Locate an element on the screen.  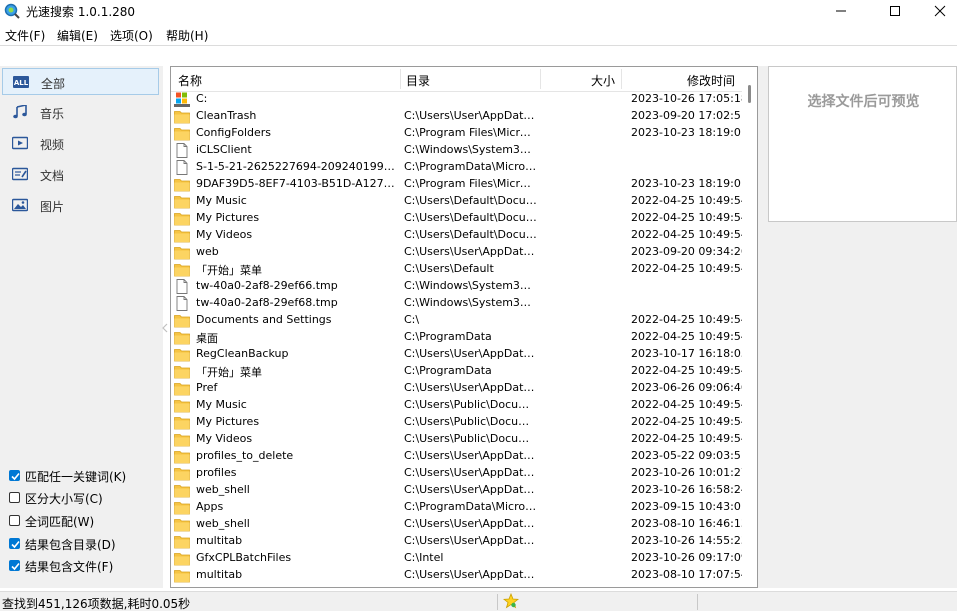
row-name: 「开始」菜单 is located at coordinates (229, 372).